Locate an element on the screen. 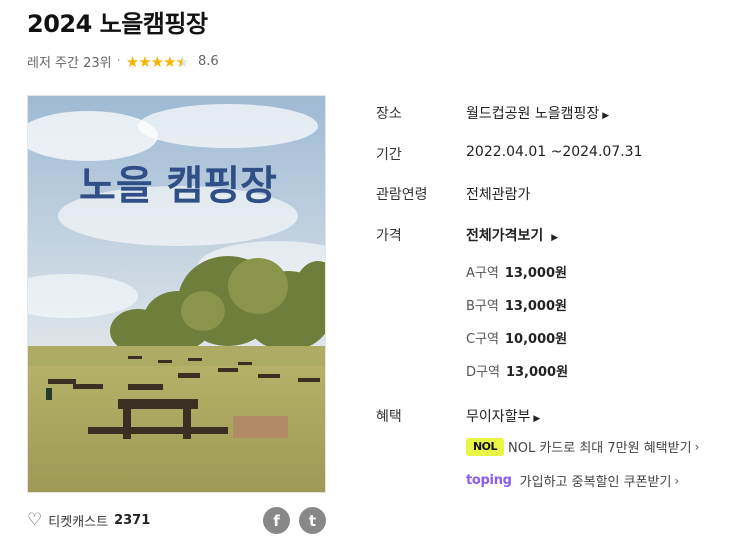 This screenshot has width=735, height=552. price-zone: B구역 is located at coordinates (482, 306).